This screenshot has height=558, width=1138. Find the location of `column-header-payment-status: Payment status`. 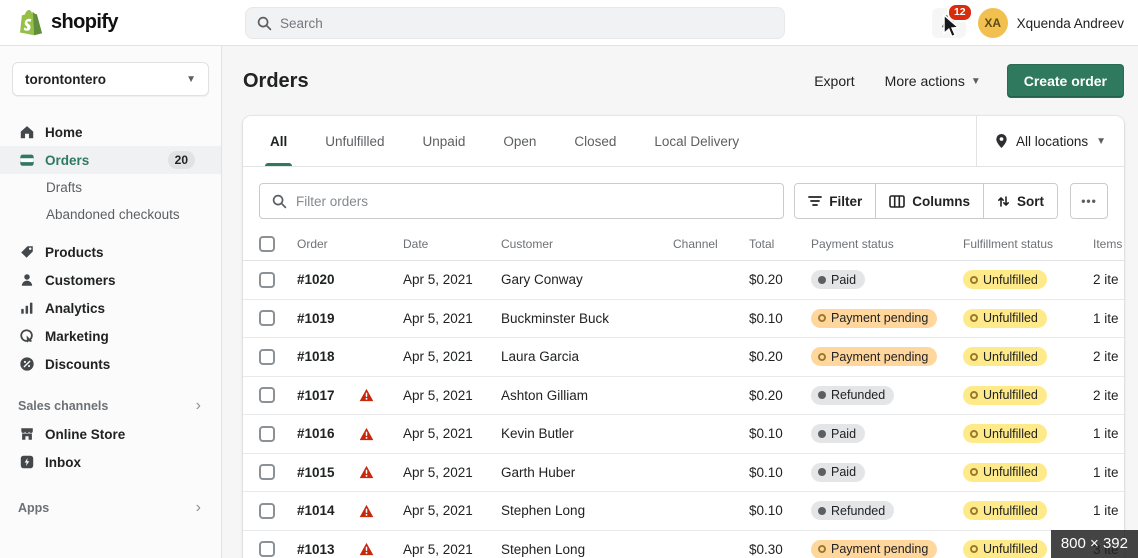

column-header-payment-status: Payment status is located at coordinates (887, 244).